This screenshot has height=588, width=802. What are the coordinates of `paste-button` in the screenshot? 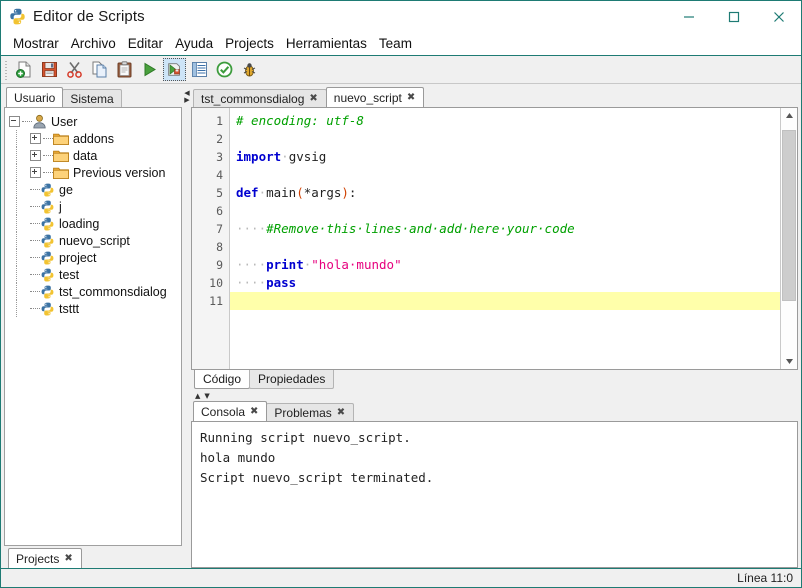 It's located at (124, 69).